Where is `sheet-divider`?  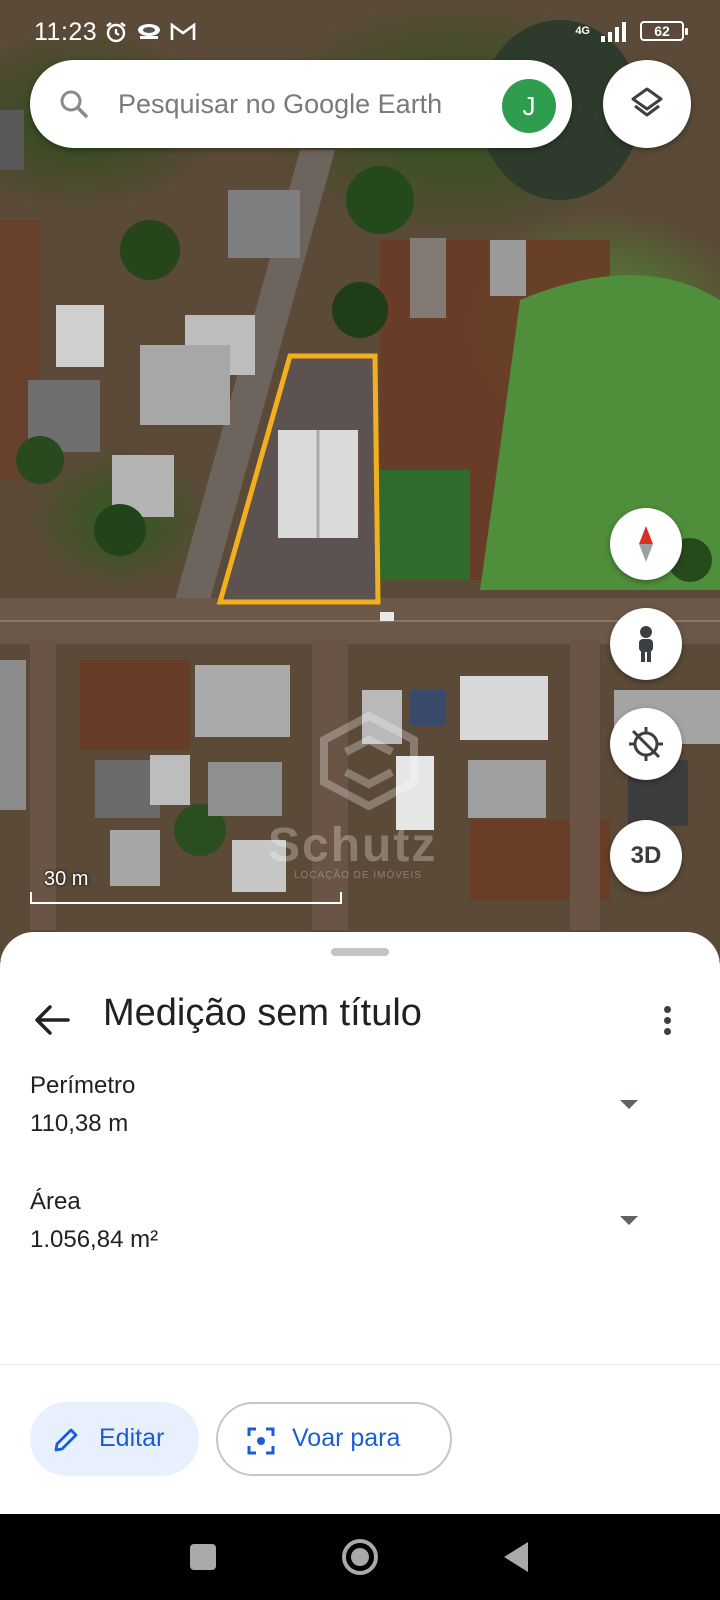 sheet-divider is located at coordinates (360, 1364).